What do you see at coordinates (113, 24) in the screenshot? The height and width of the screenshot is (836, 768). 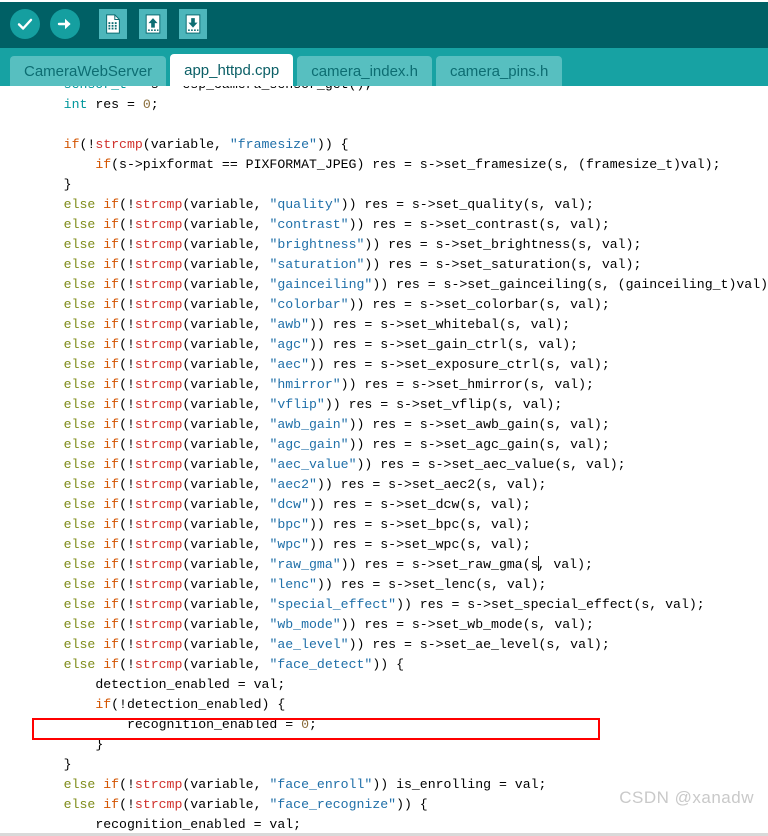 I see `new-sketch-button` at bounding box center [113, 24].